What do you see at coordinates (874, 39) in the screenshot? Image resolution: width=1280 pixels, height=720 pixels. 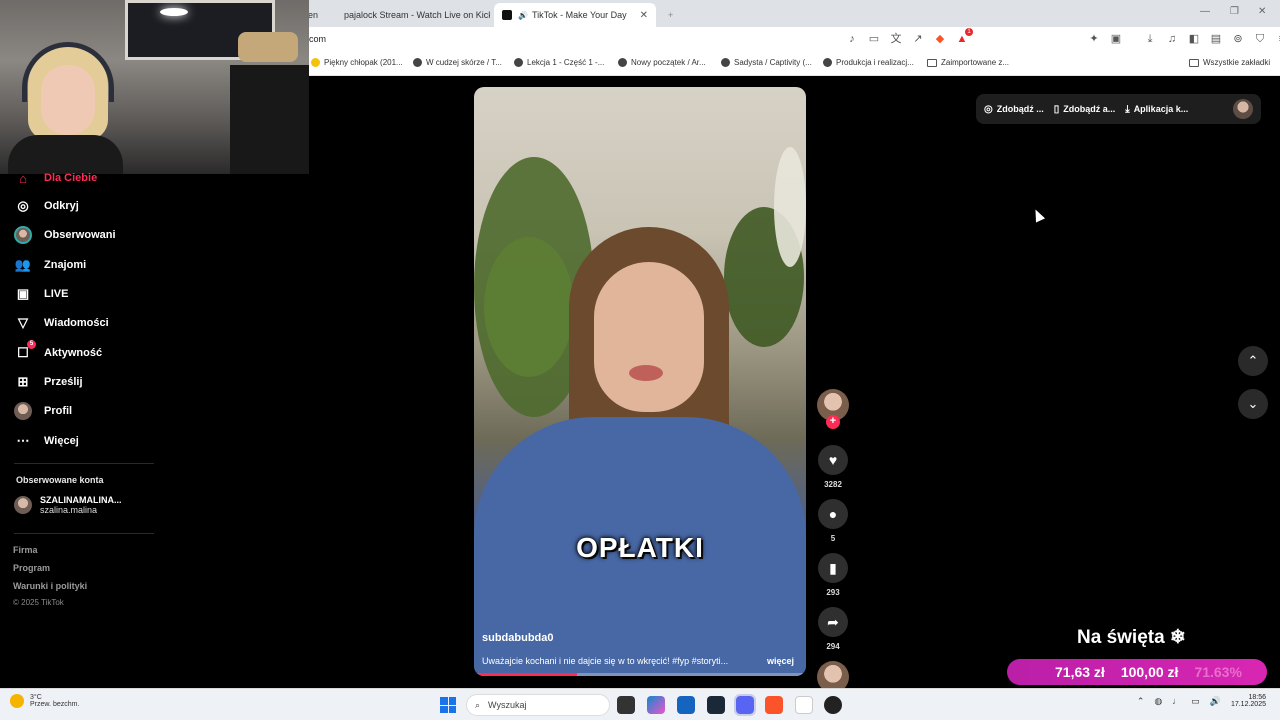 I see `cast-icon: ▭` at bounding box center [874, 39].